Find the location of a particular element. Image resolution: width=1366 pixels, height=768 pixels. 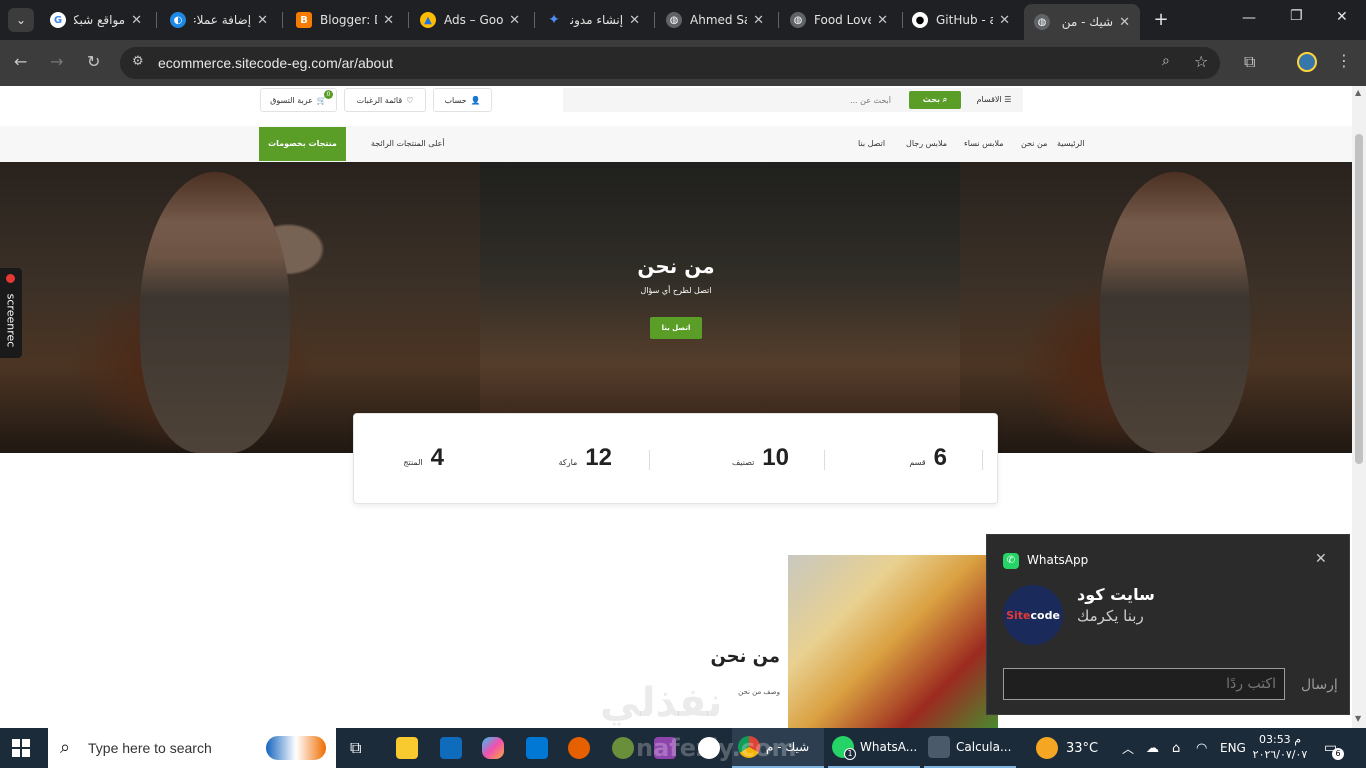

stats-card: 6 قسم 10 تصنيف 12 ماركة 4 المنتج is located at coordinates (675, 458).